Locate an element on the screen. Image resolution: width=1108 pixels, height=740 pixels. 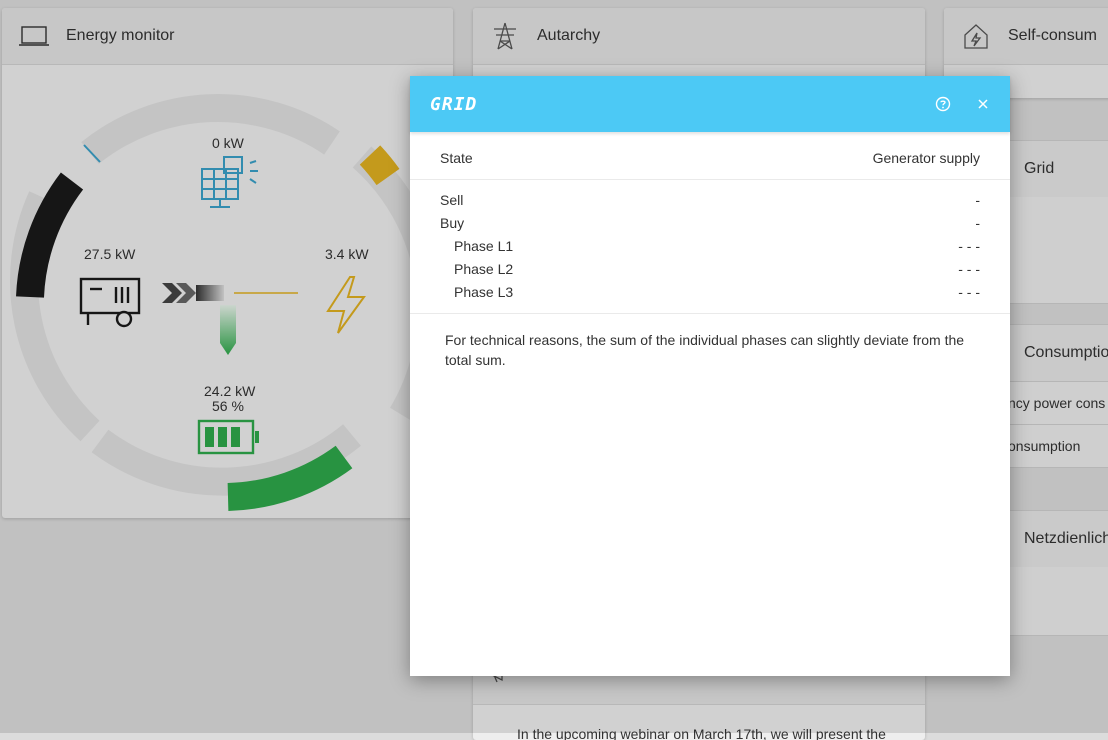
help-button is located at coordinates (943, 104).